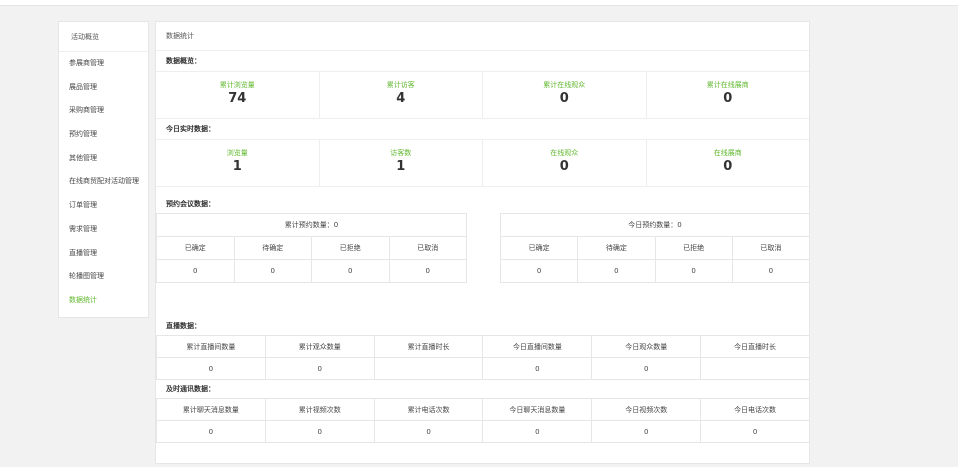  What do you see at coordinates (428, 409) in the screenshot?
I see `table-header: 累计电话次数` at bounding box center [428, 409].